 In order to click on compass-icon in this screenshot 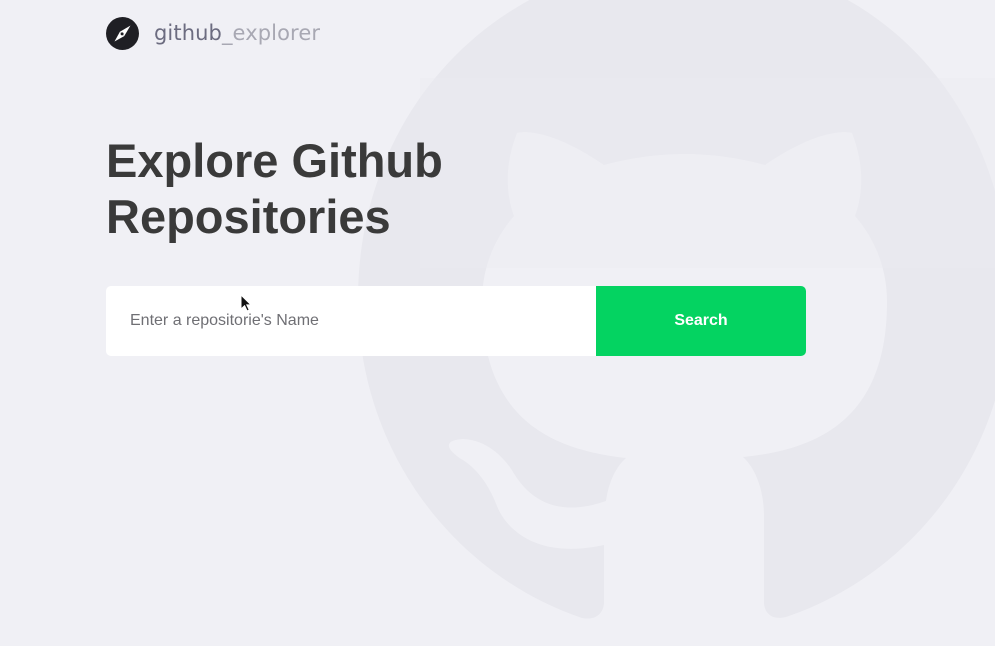, I will do `click(122, 33)`.